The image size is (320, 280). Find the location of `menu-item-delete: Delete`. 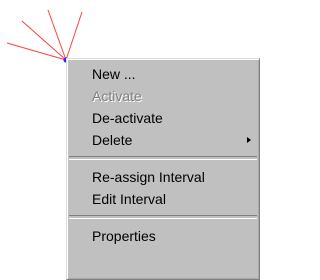

menu-item-delete: Delete is located at coordinates (163, 140).